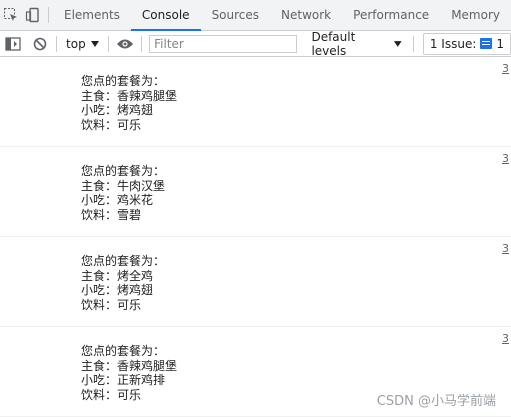 This screenshot has height=417, width=511. Describe the element at coordinates (111, 214) in the screenshot. I see `message-line: 饮料：雪碧` at that location.